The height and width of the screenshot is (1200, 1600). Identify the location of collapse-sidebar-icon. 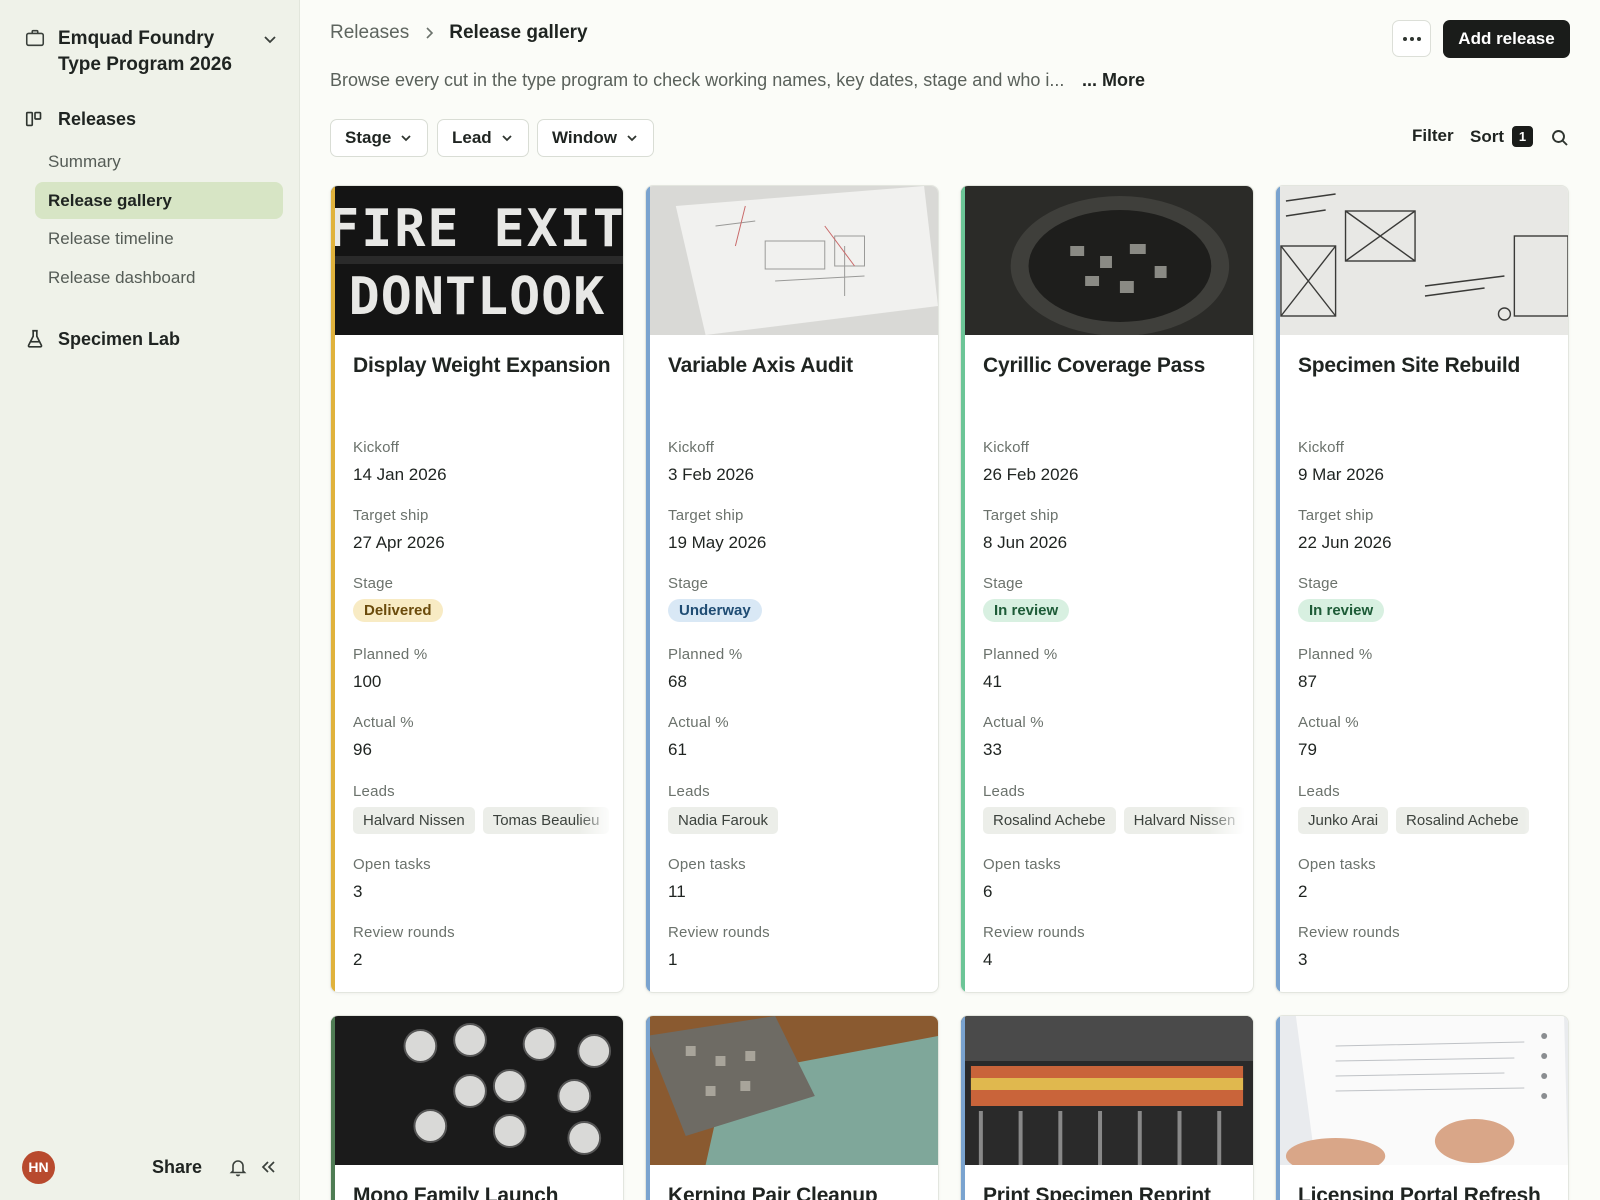
(268, 1167).